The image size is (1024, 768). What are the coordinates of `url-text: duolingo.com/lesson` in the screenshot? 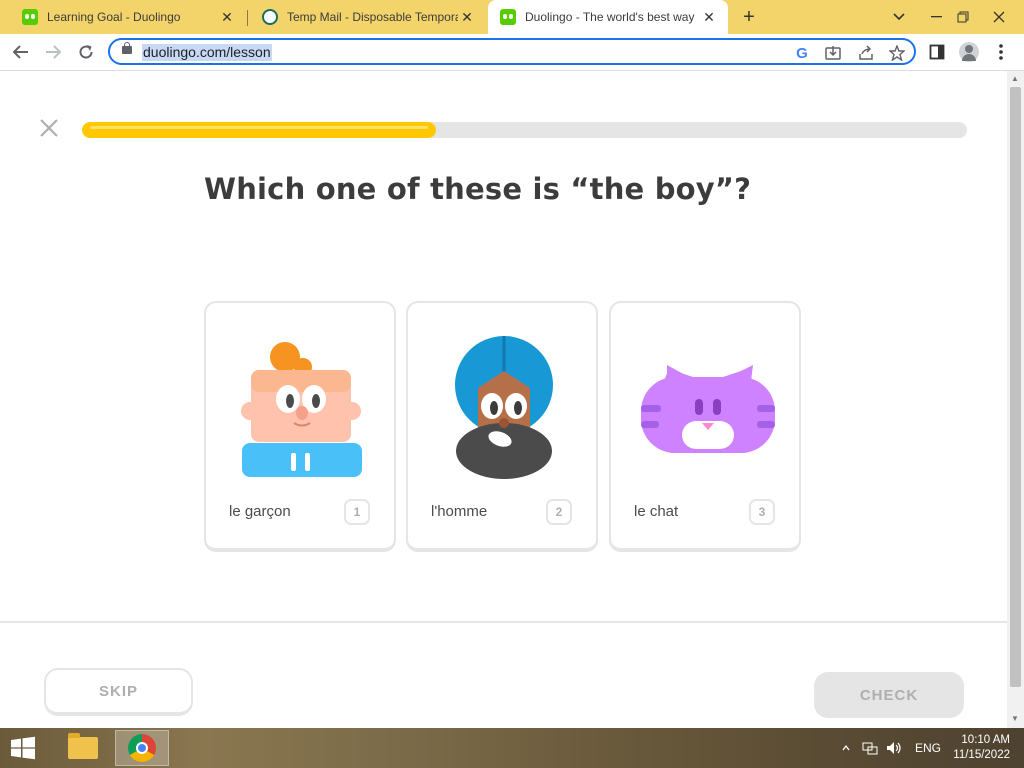 It's located at (207, 52).